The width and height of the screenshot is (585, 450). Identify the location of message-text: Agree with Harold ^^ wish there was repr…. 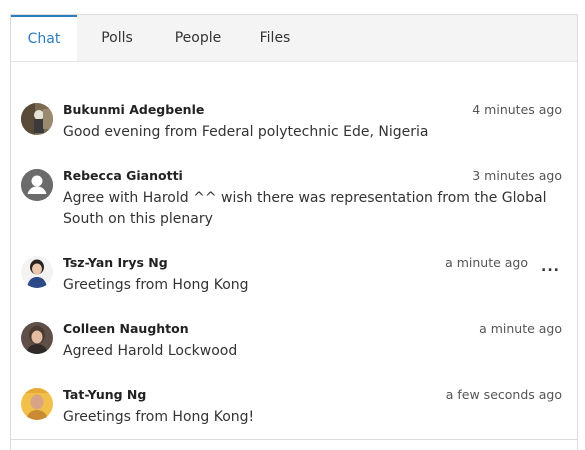
(305, 208).